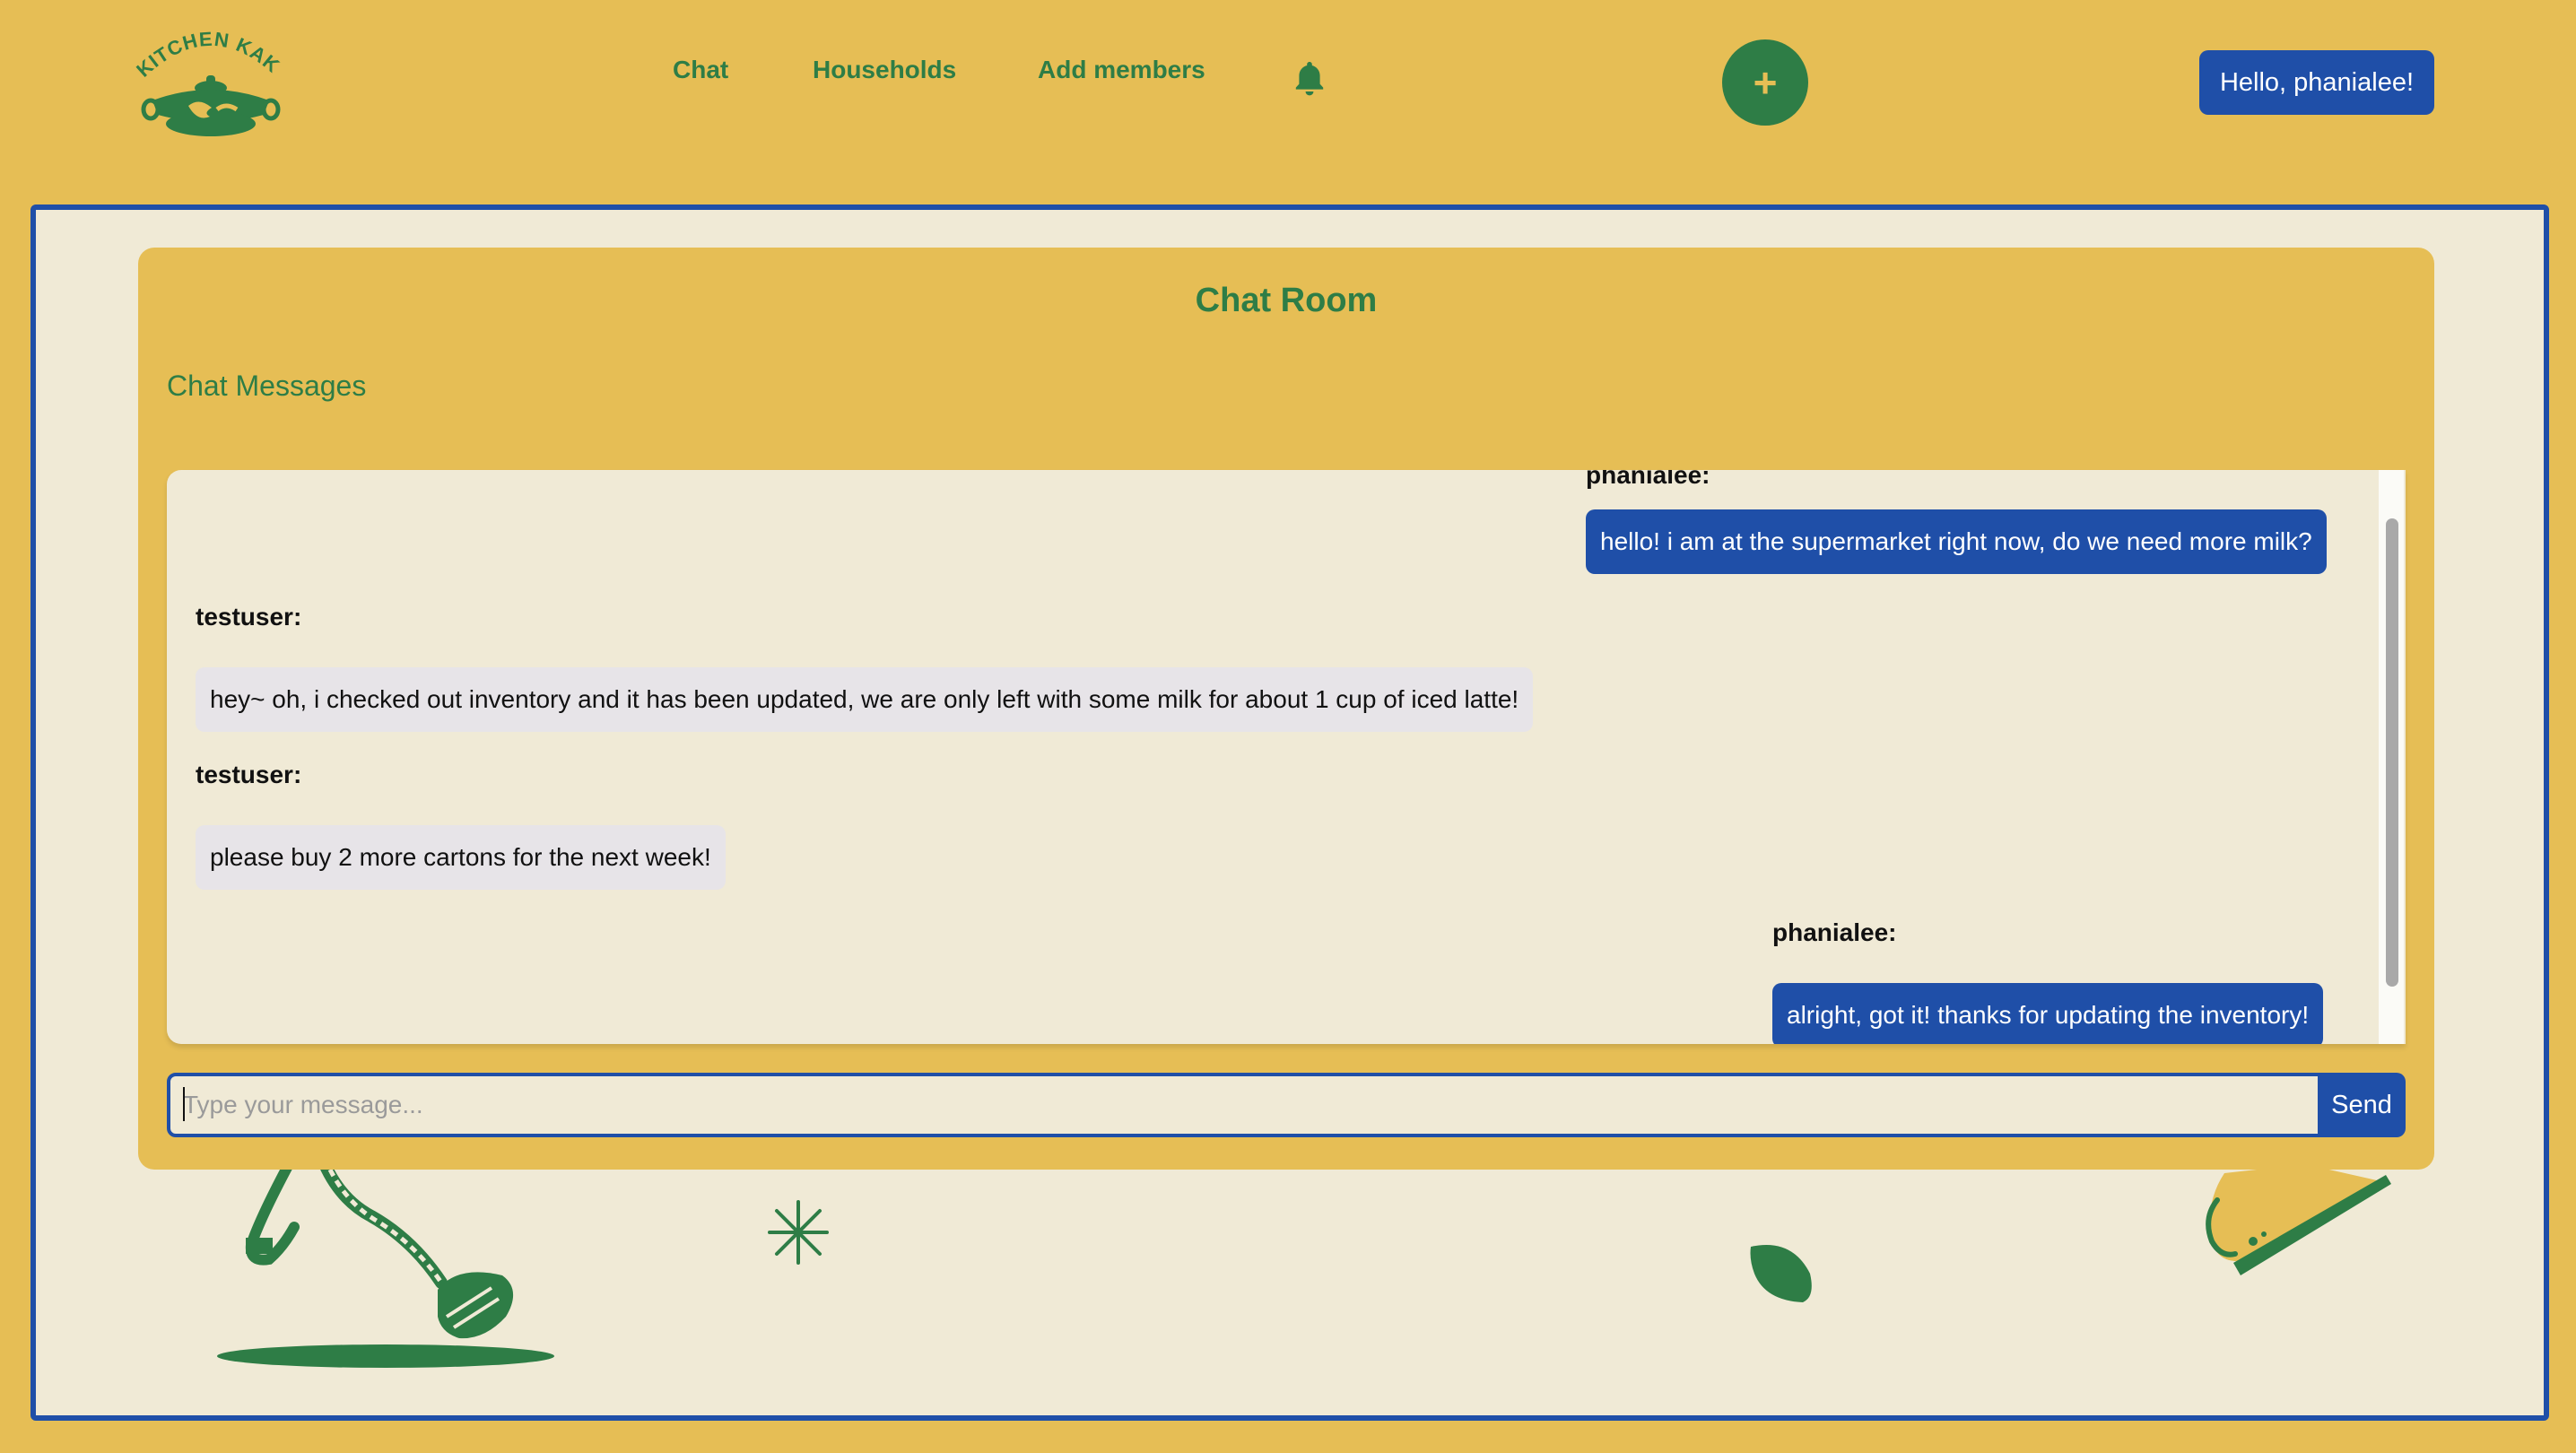 The height and width of the screenshot is (1453, 2576). I want to click on kitchen-kaki-logo: KITCHEN KAKI, so click(209, 72).